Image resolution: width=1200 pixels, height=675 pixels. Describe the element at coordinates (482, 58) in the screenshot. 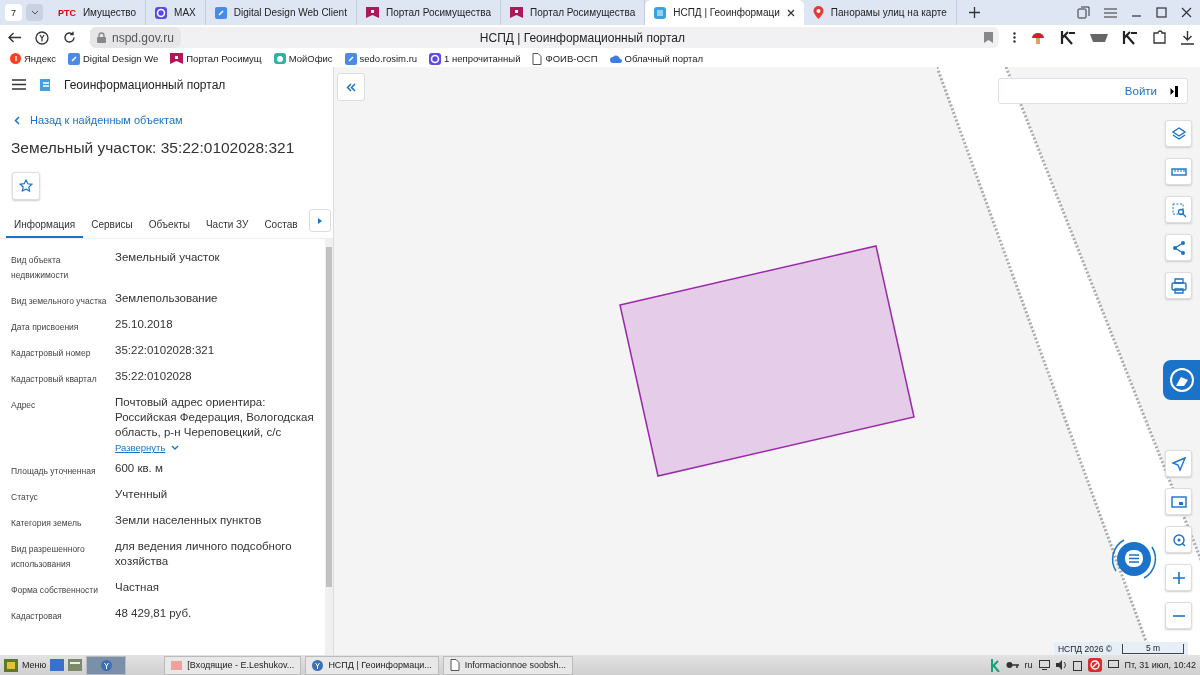

I see `bookmark: 1 непрочитанный` at that location.